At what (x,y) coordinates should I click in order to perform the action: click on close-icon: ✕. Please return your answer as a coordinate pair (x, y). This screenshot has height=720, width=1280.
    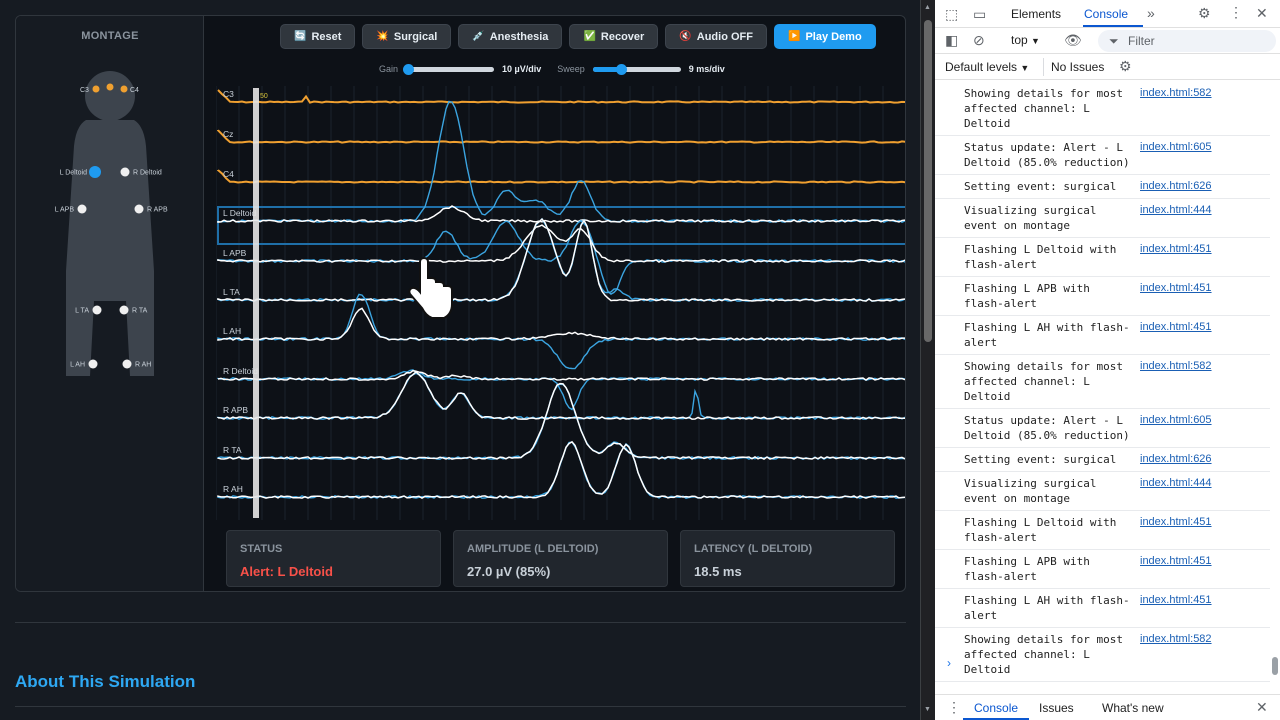
    Looking at the image, I should click on (1262, 13).